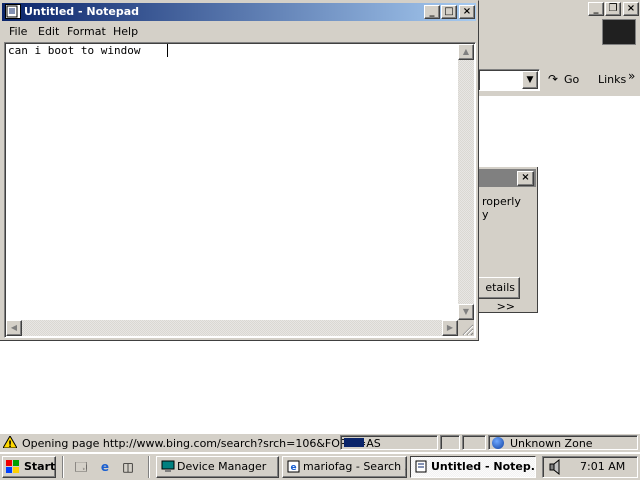 Image resolution: width=640 pixels, height=480 pixels. What do you see at coordinates (449, 12) in the screenshot?
I see `maximize-button: □` at bounding box center [449, 12].